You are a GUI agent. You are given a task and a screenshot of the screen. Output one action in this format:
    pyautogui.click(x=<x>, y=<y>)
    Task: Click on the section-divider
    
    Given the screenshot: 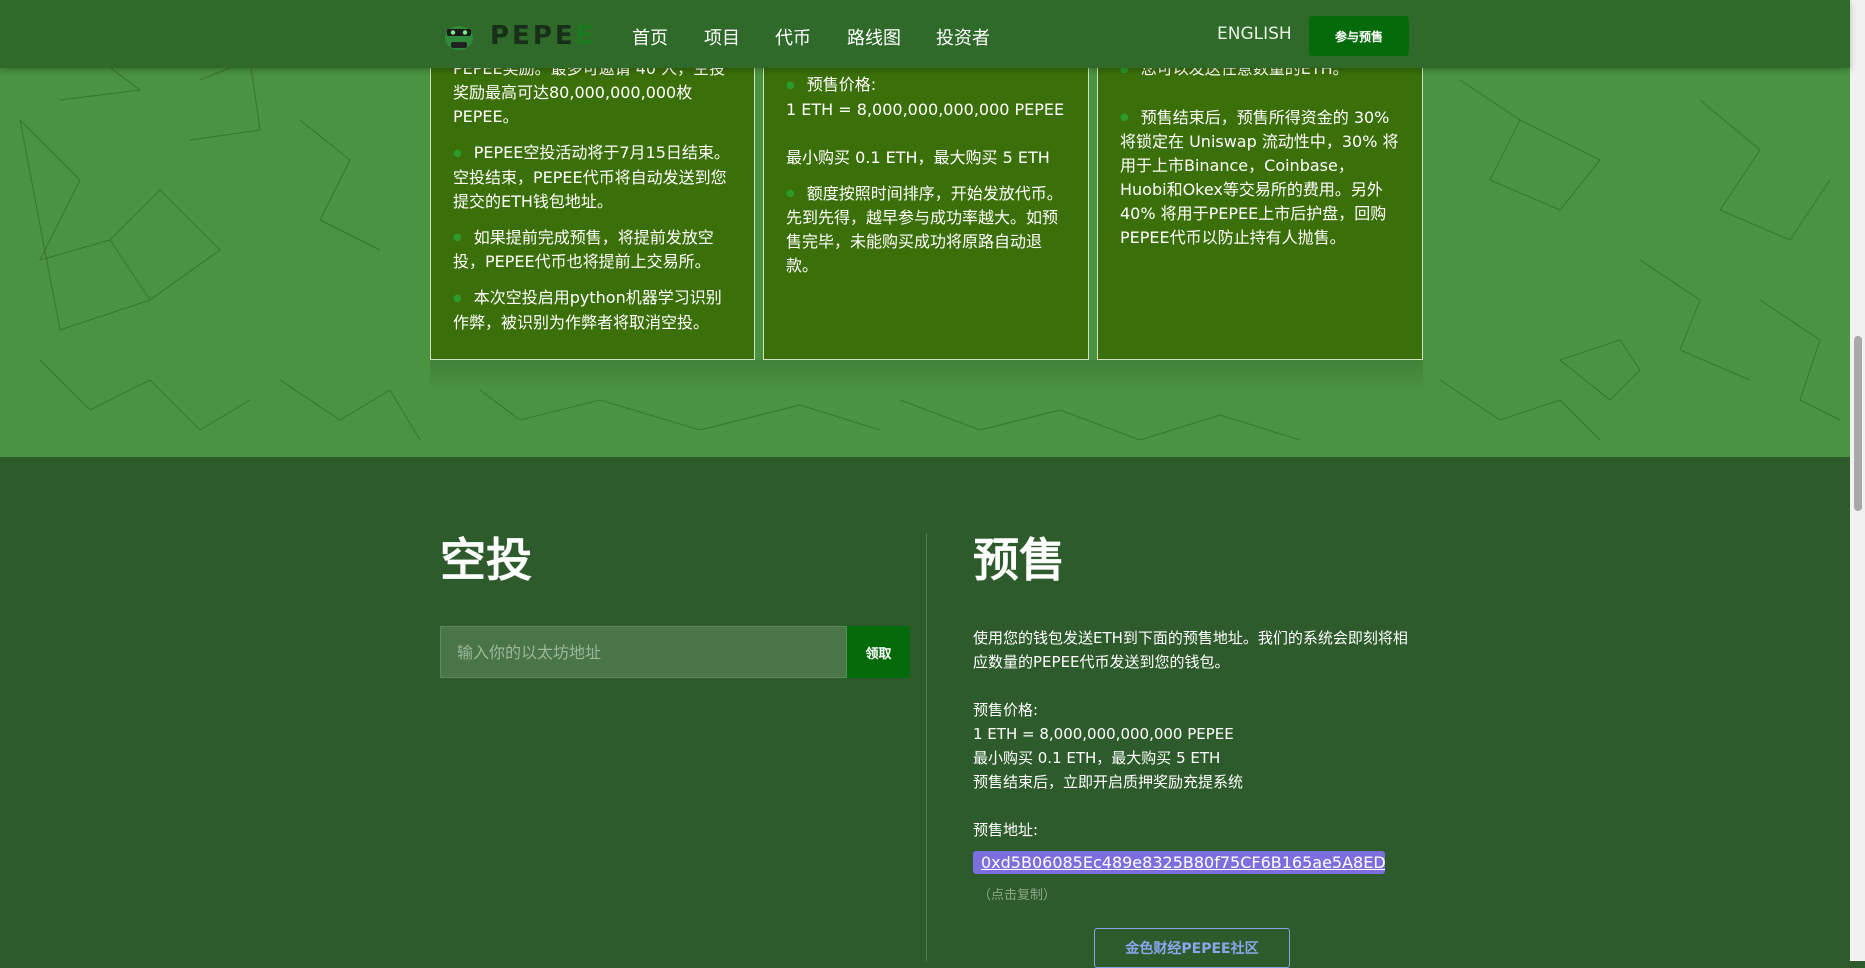 What is the action you would take?
    pyautogui.click(x=926, y=747)
    